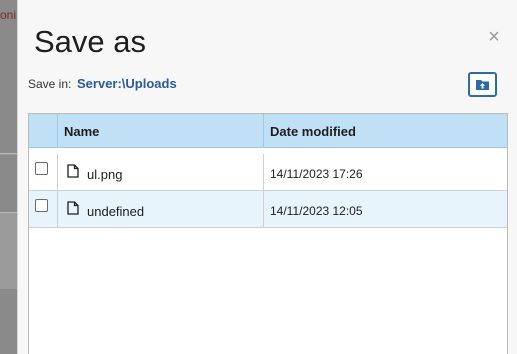 This screenshot has height=354, width=517. I want to click on table-row: undefined 14/11/2023 12:05, so click(268, 209).